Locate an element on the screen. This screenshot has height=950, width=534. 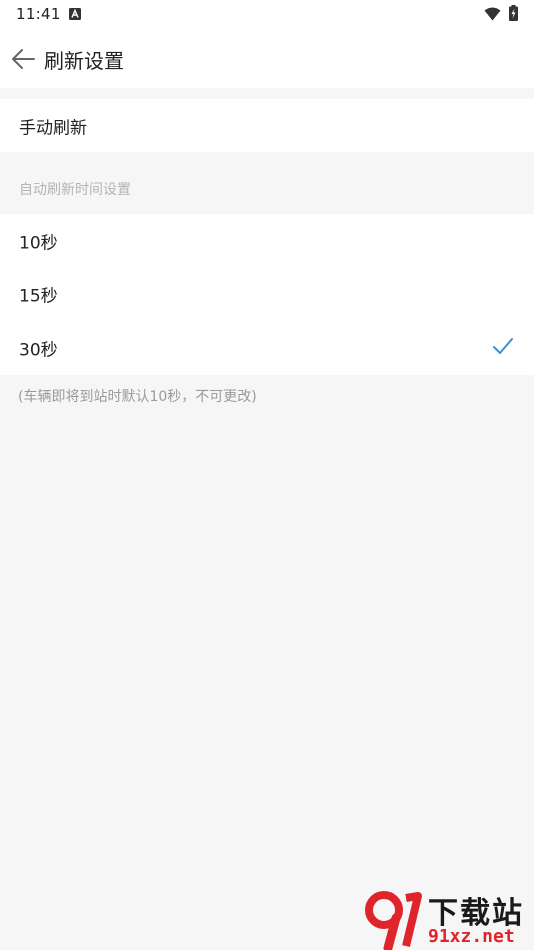
status-time: 11:41 is located at coordinates (38, 14).